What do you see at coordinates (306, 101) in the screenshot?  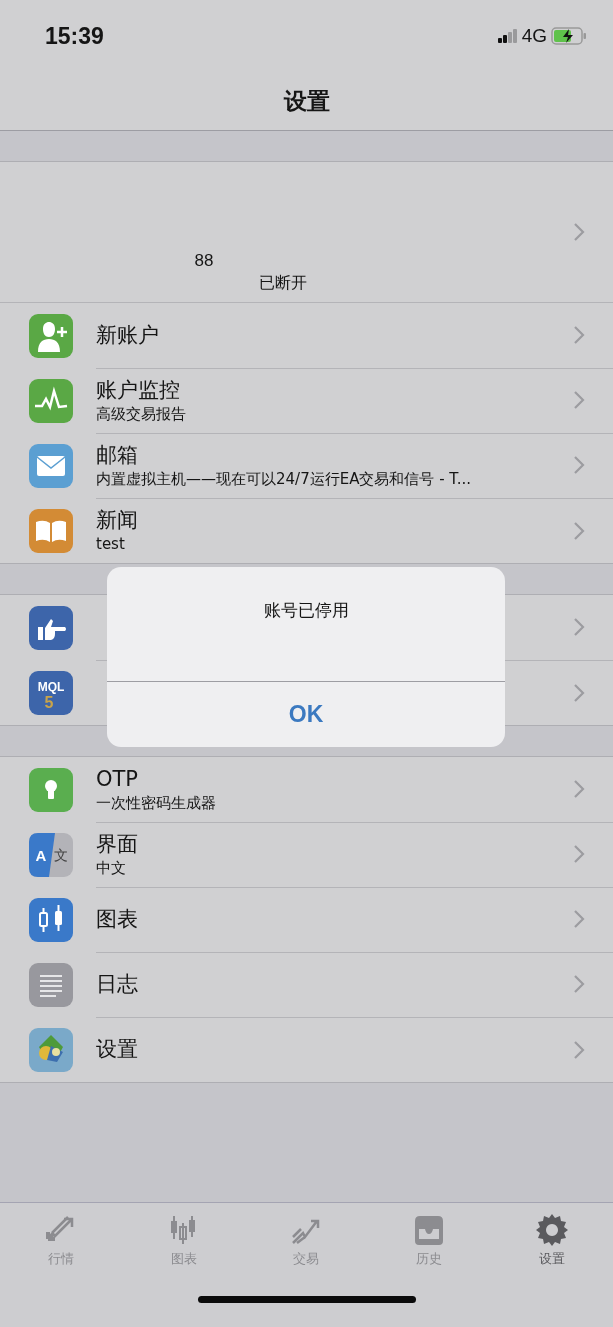 I see `page-title: 设置` at bounding box center [306, 101].